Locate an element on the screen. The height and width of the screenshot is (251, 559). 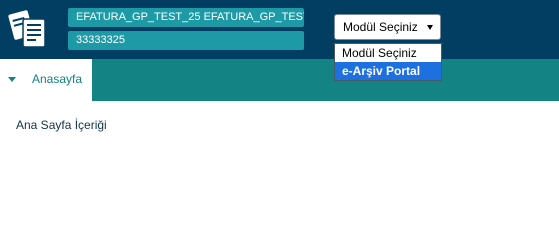
company-name-badge: EFATURA_GP_TEST_25 EFATURA_GP_TEST_25 is located at coordinates (186, 17).